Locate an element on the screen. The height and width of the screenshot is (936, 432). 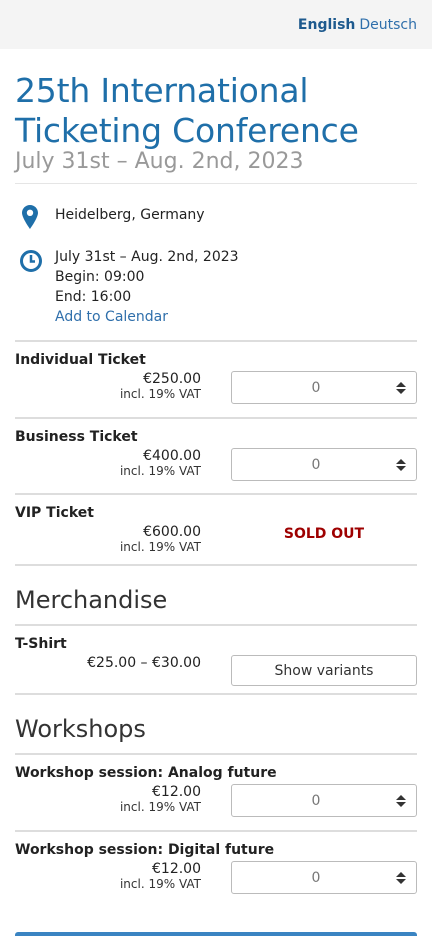
price-block: €250.00 incl. 19% VAT is located at coordinates (160, 386).